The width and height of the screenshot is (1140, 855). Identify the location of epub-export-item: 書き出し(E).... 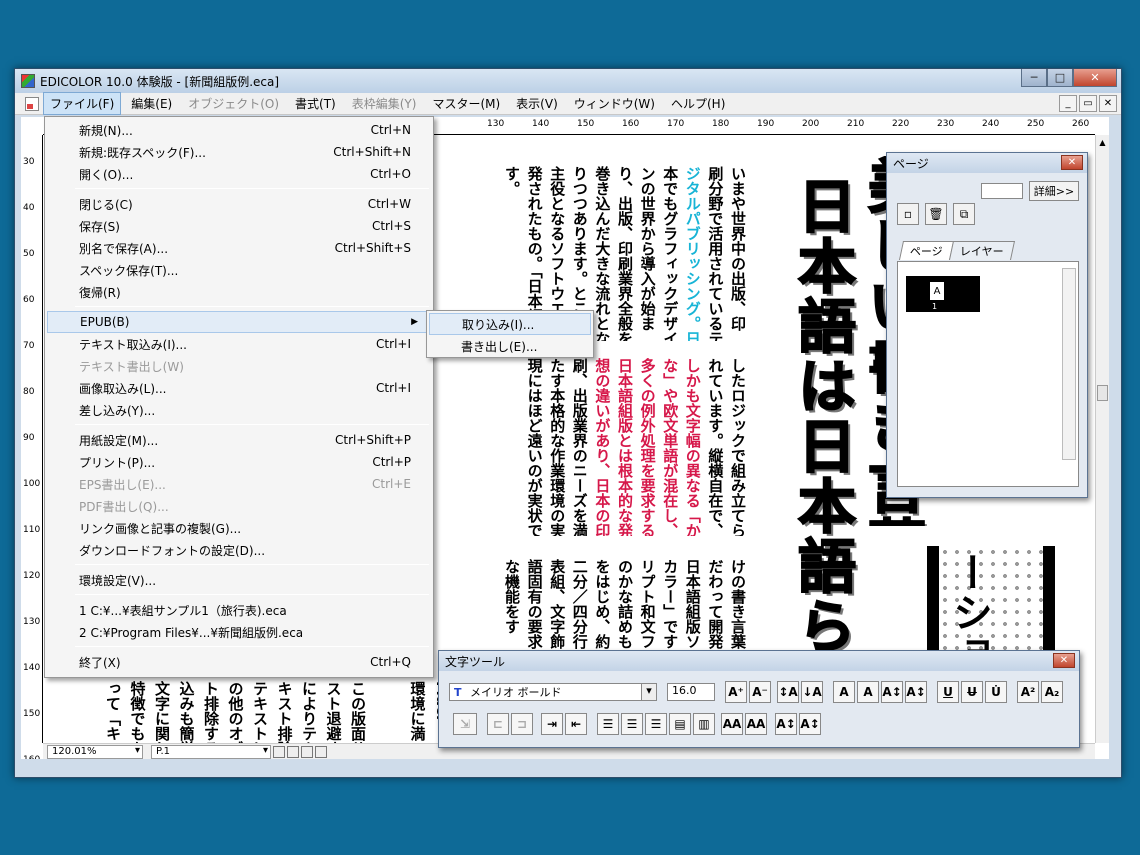
(510, 346).